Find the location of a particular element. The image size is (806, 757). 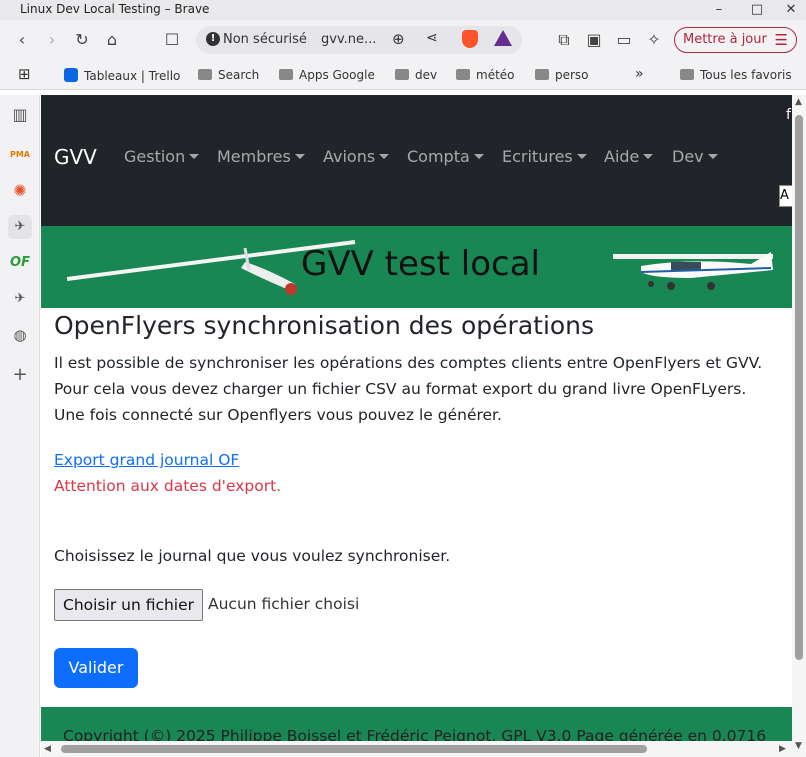

bookmark-folder: Apps Google is located at coordinates (327, 75).